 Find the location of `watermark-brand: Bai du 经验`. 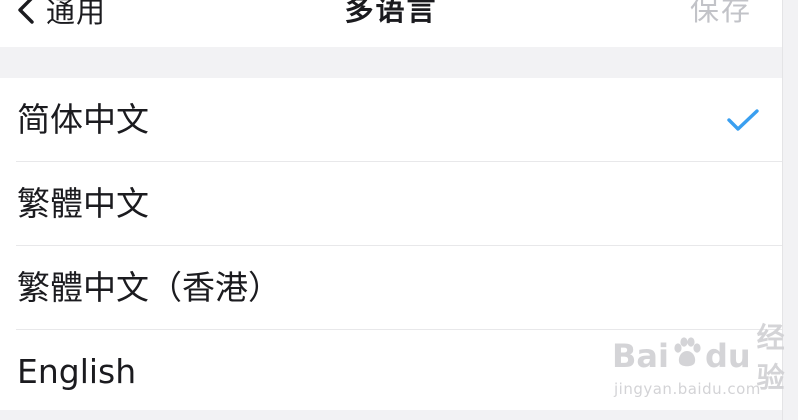

watermark-brand: Bai du 经验 is located at coordinates (698, 357).